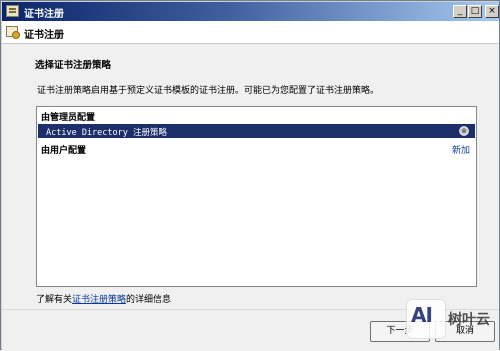 Image resolution: width=500 pixels, height=351 pixels. What do you see at coordinates (250, 11) in the screenshot?
I see `title-bar: 证书注册 _ □ ×` at bounding box center [250, 11].